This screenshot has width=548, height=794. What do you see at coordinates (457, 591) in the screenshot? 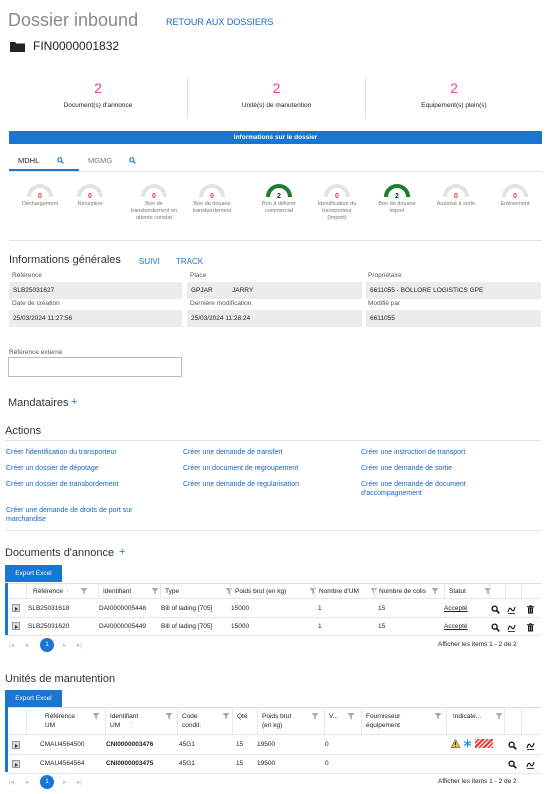
I see `column-header: Statut` at bounding box center [457, 591].